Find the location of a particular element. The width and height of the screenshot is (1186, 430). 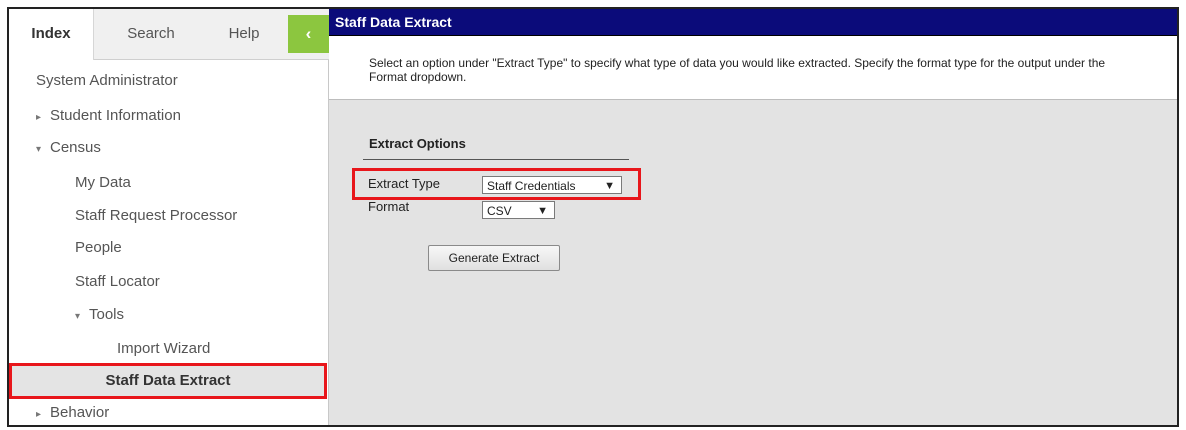

format-label: Format is located at coordinates (389, 206).